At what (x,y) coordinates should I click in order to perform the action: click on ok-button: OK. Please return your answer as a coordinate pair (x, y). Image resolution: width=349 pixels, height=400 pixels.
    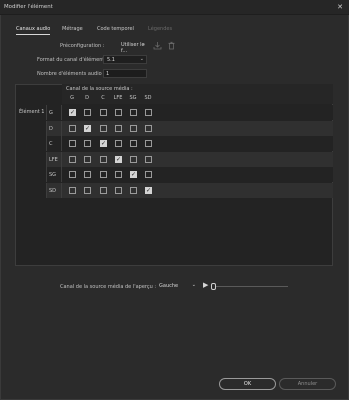
    Looking at the image, I should click on (247, 384).